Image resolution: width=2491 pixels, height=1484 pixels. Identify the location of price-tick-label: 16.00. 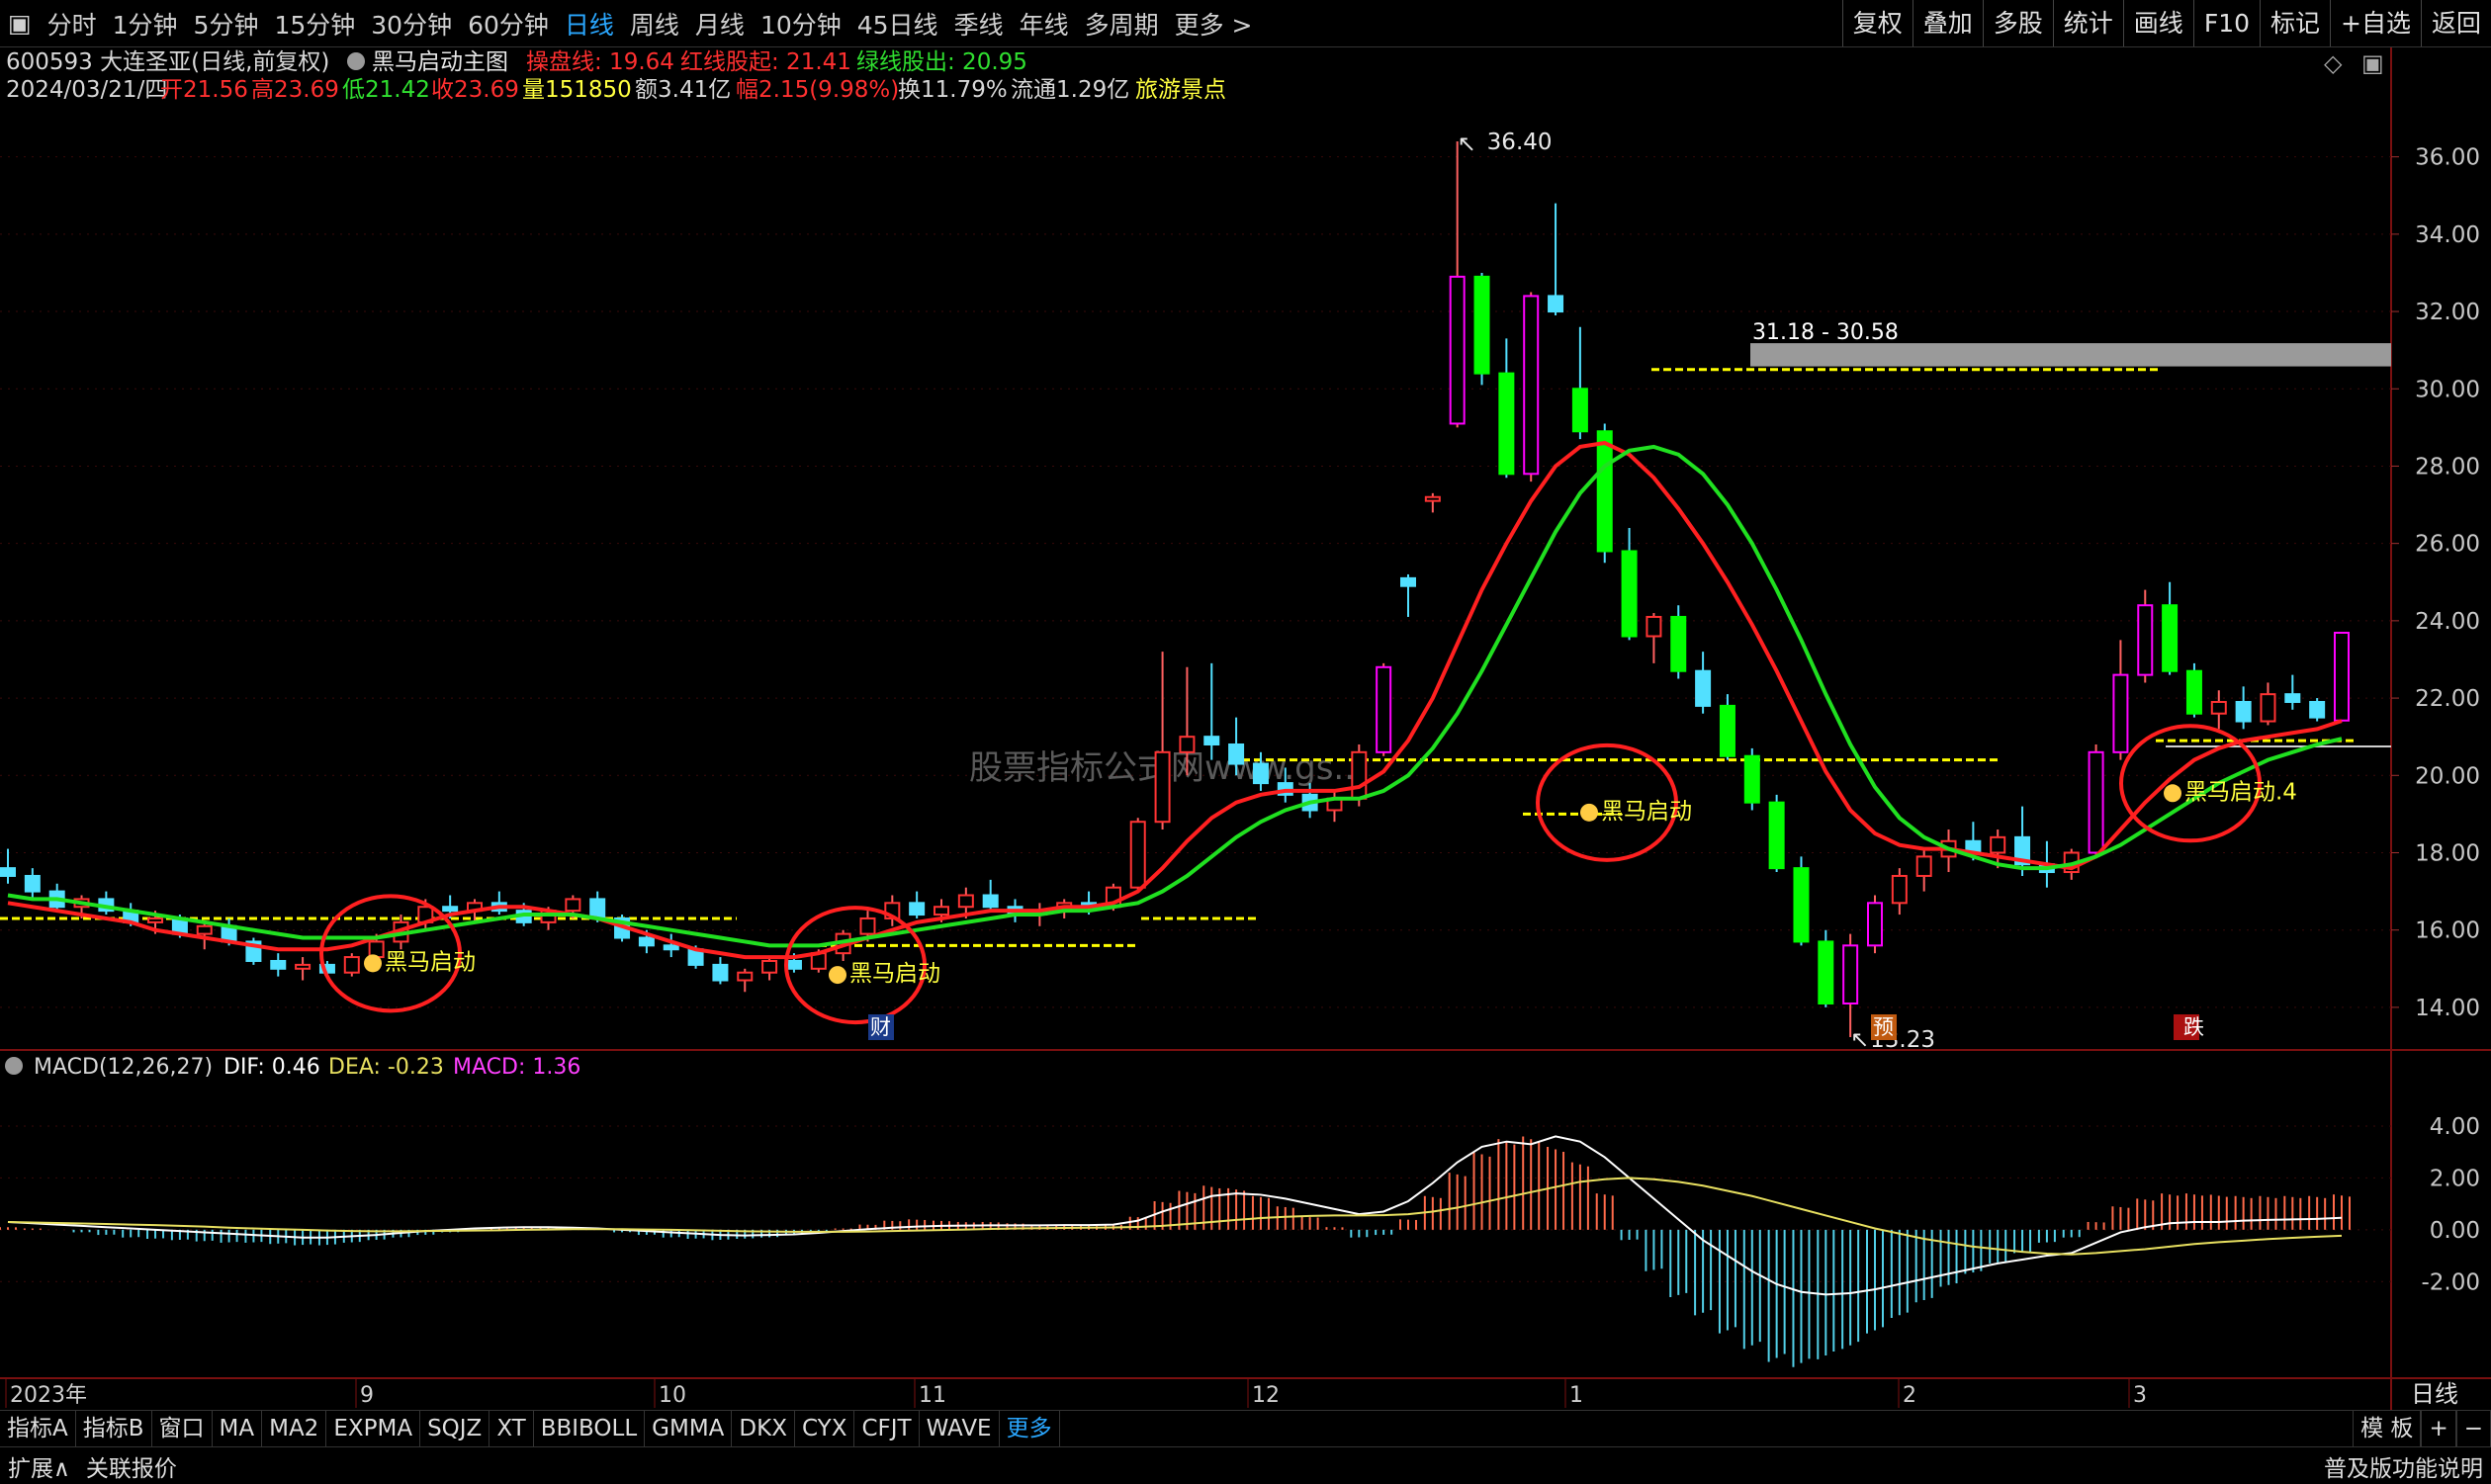
(2447, 931).